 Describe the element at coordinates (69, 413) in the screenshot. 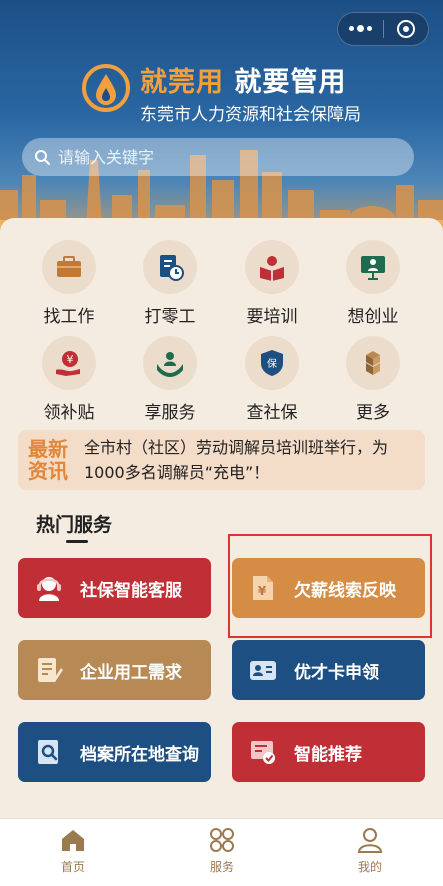

I see `grid-label: 领补贴` at that location.